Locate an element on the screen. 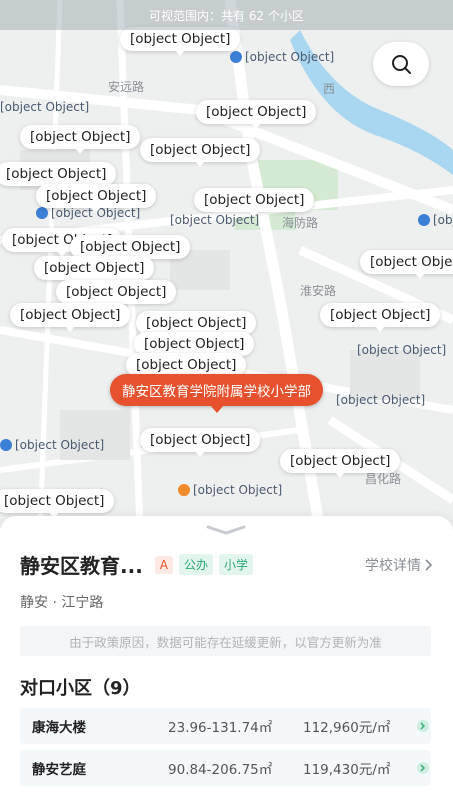  table-row: 静安艺庭 90.84-206.75㎡ 119,430元/㎡ is located at coordinates (225, 768).